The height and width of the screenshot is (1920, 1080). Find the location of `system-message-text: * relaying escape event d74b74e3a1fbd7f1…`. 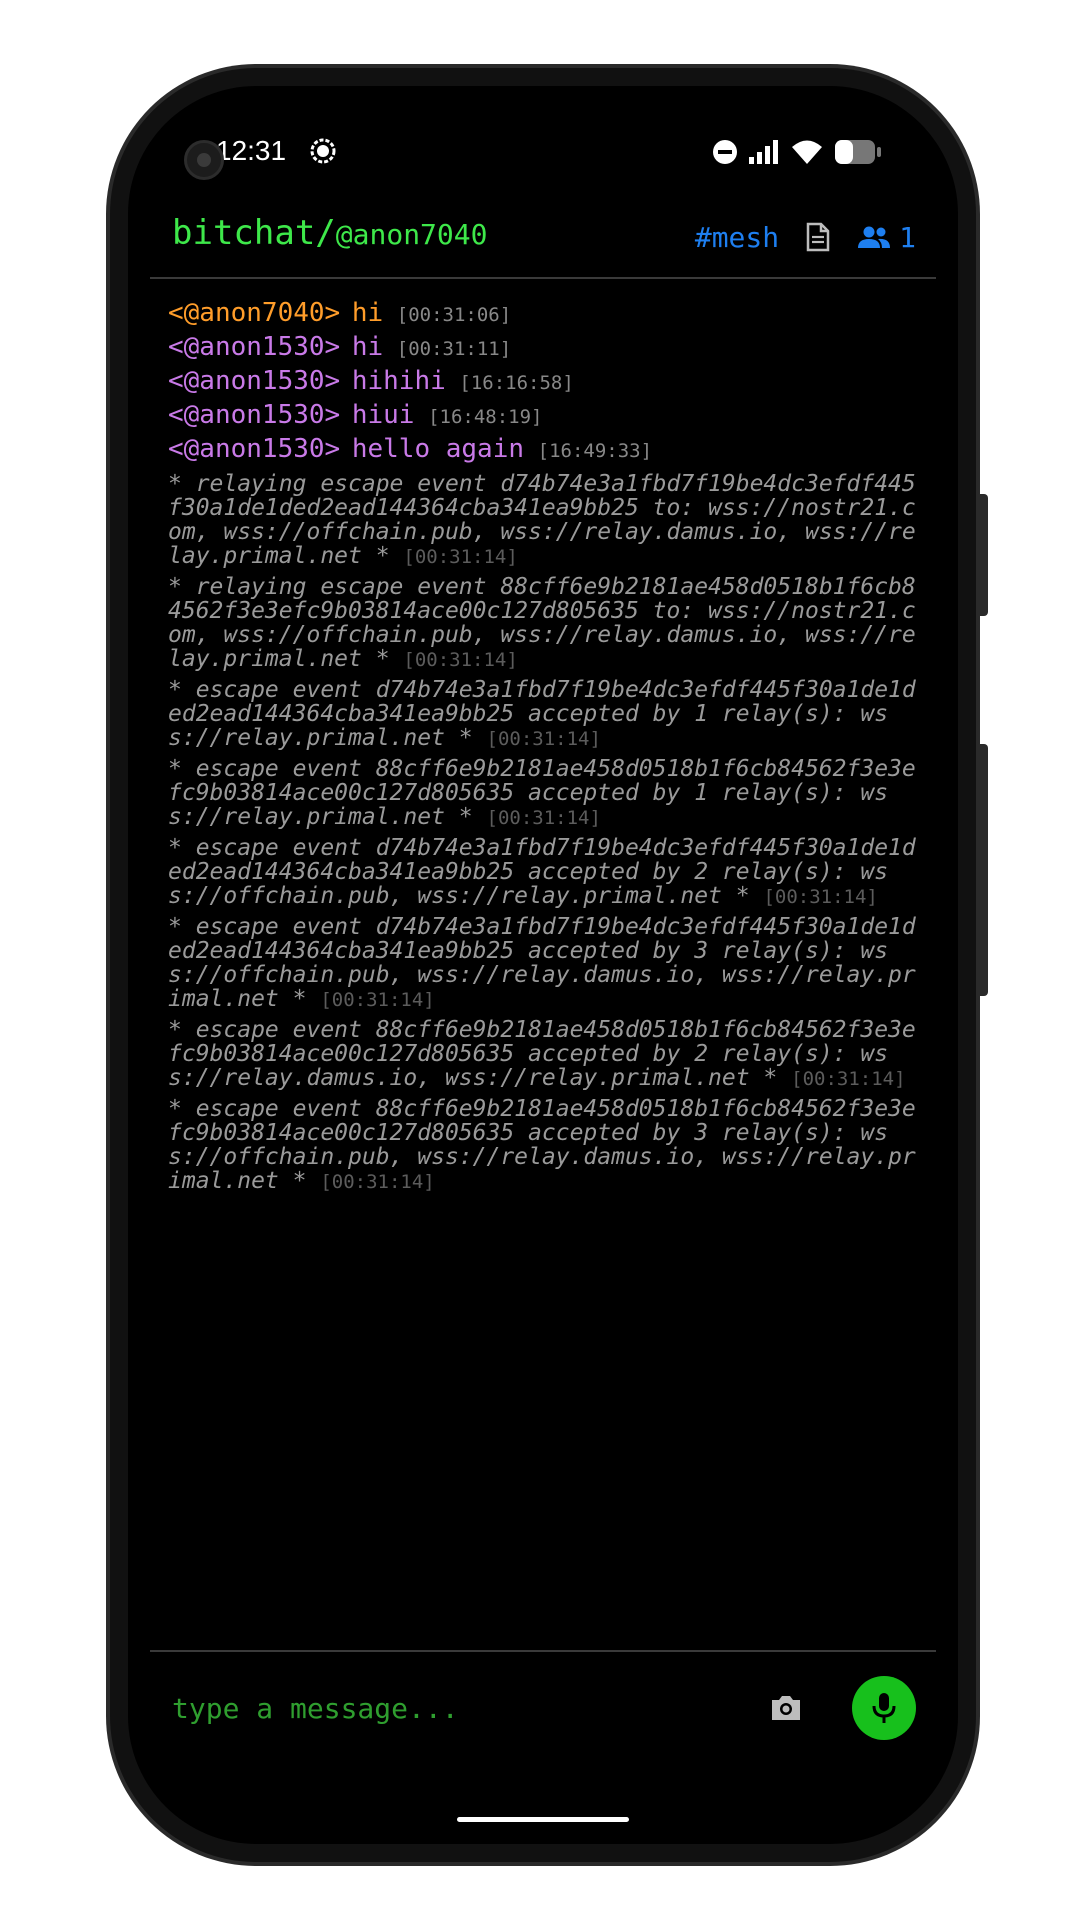

system-message-text: * relaying escape event d74b74e3a1fbd7f1… is located at coordinates (542, 520).